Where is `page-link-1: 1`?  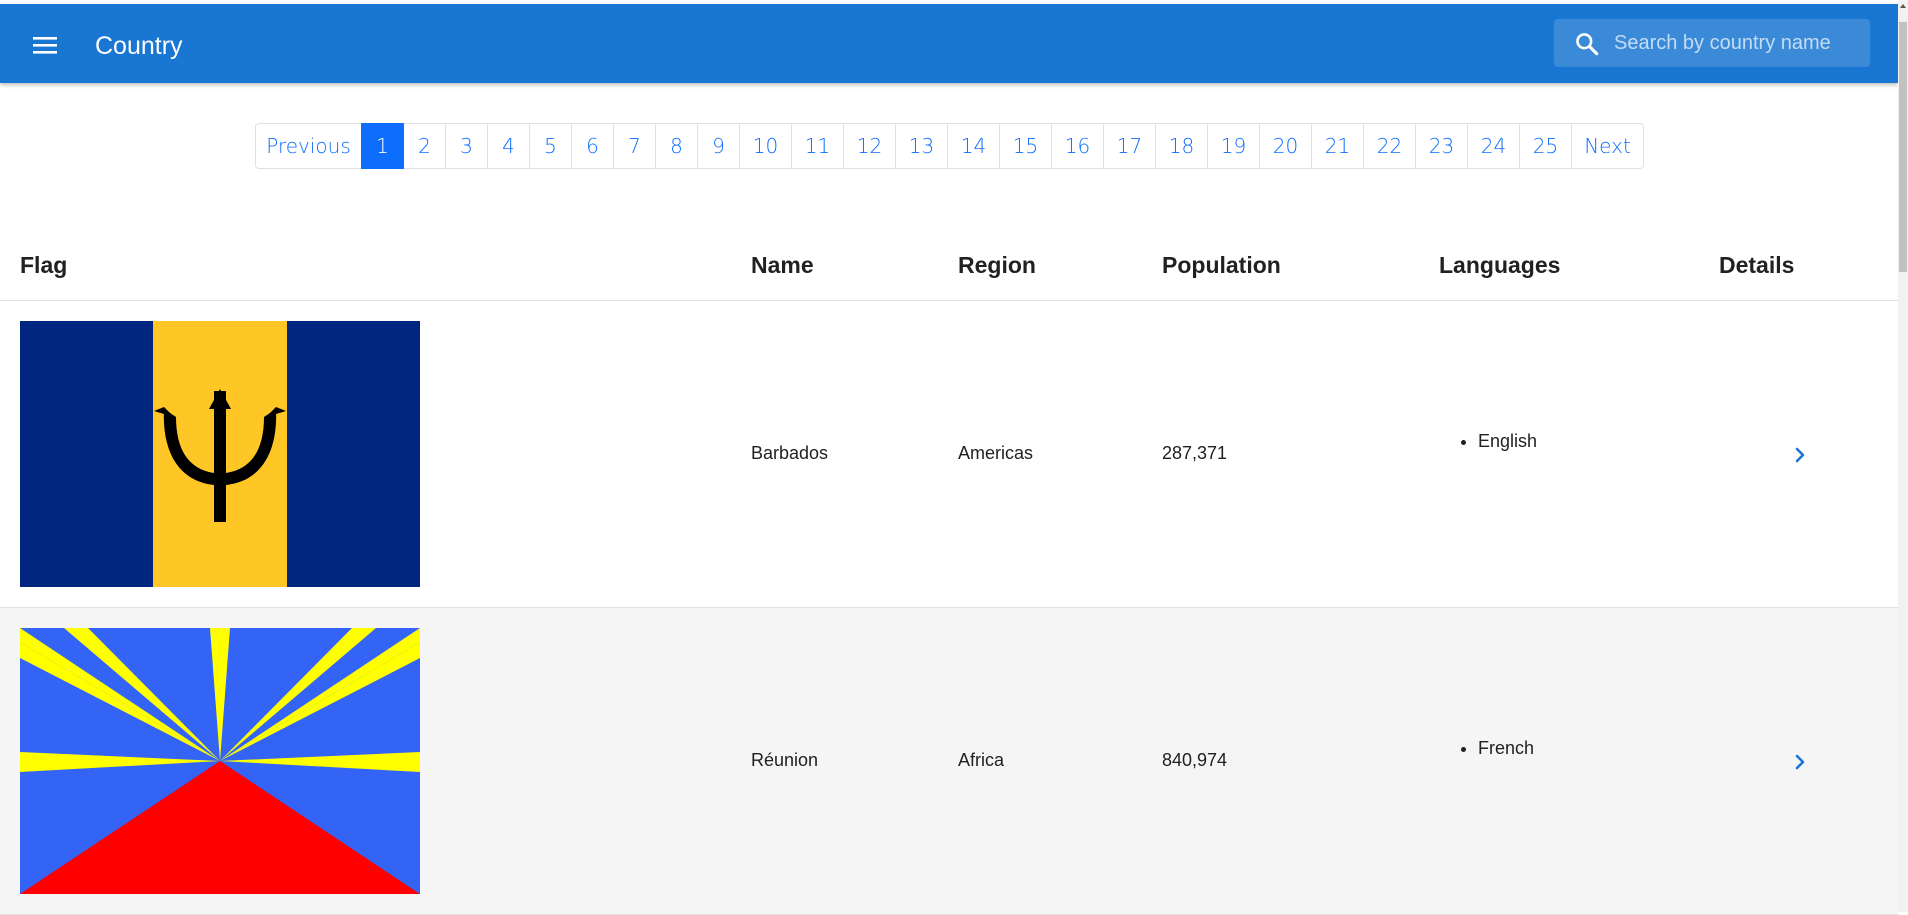
page-link-1: 1 is located at coordinates (382, 146).